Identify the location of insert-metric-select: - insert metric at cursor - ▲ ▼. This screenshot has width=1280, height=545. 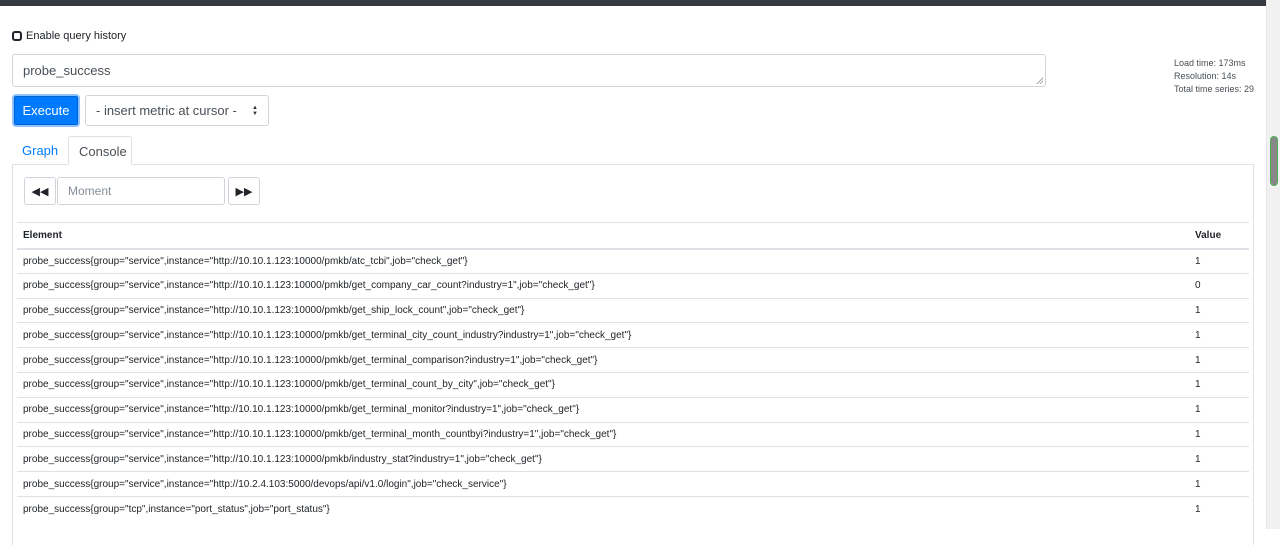
(177, 110).